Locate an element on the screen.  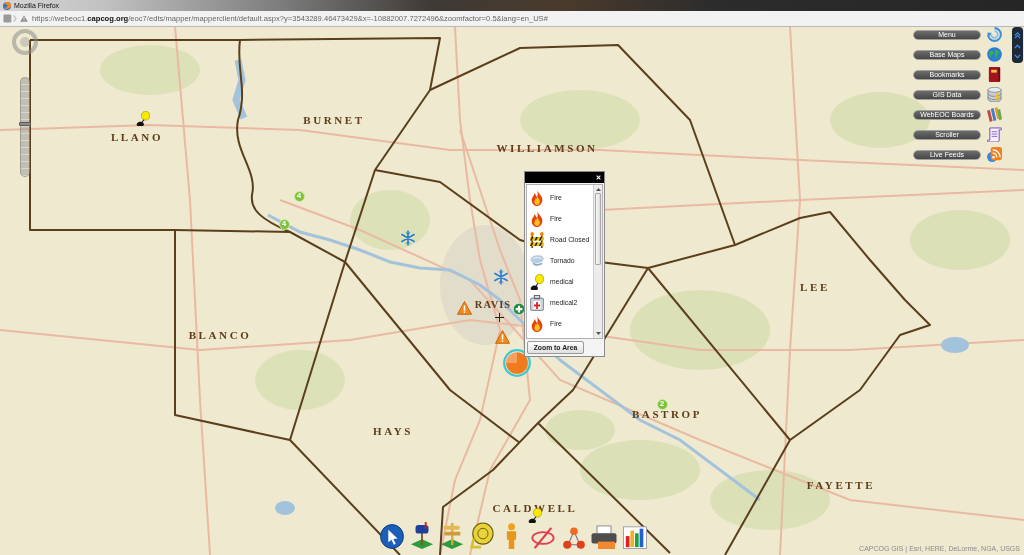
swirl-icon is located at coordinates (994, 34).